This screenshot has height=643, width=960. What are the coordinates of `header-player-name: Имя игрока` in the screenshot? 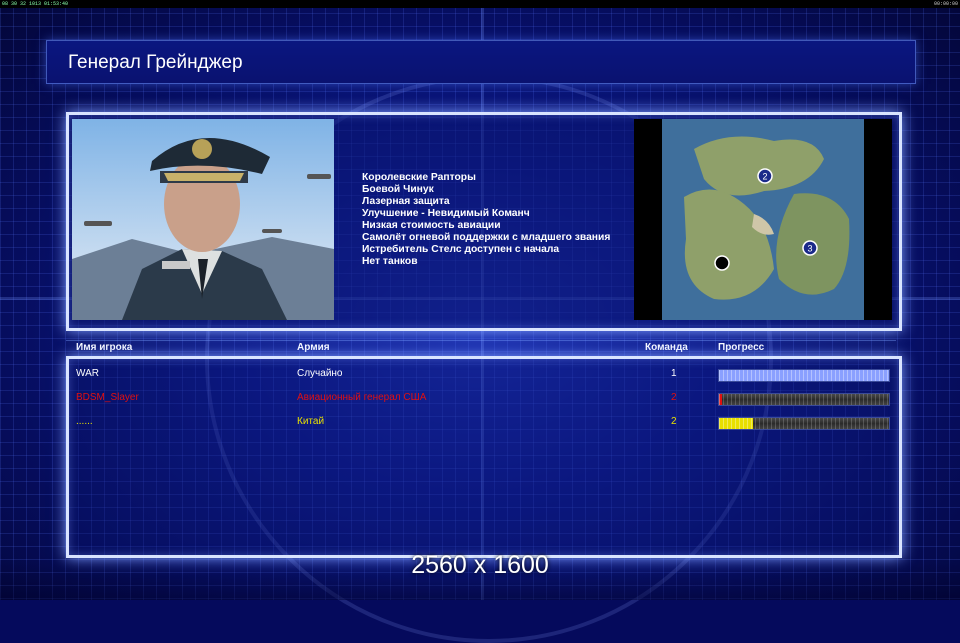 It's located at (104, 347).